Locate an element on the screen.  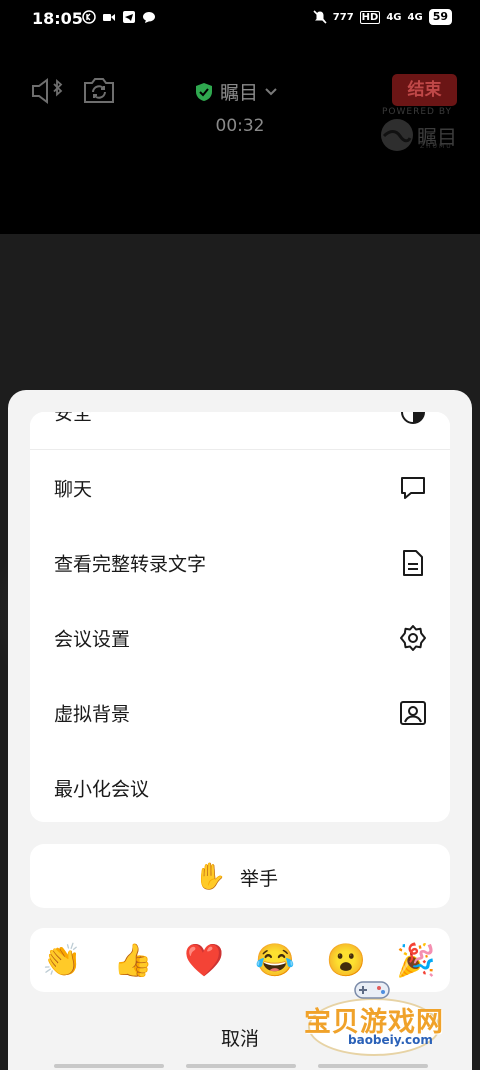
signal-2-label: 4G is located at coordinates (415, 17).